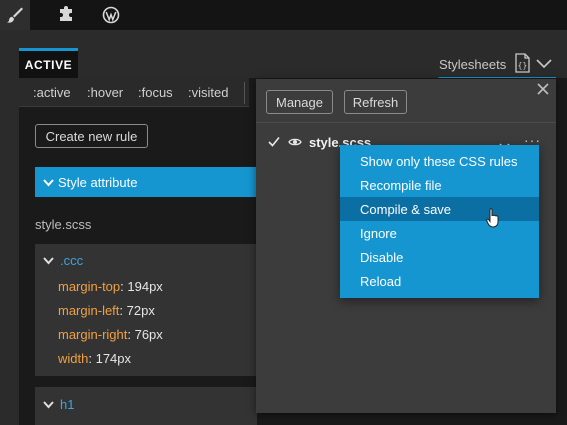  Describe the element at coordinates (113, 358) in the screenshot. I see `declaration-value: 174px` at that location.